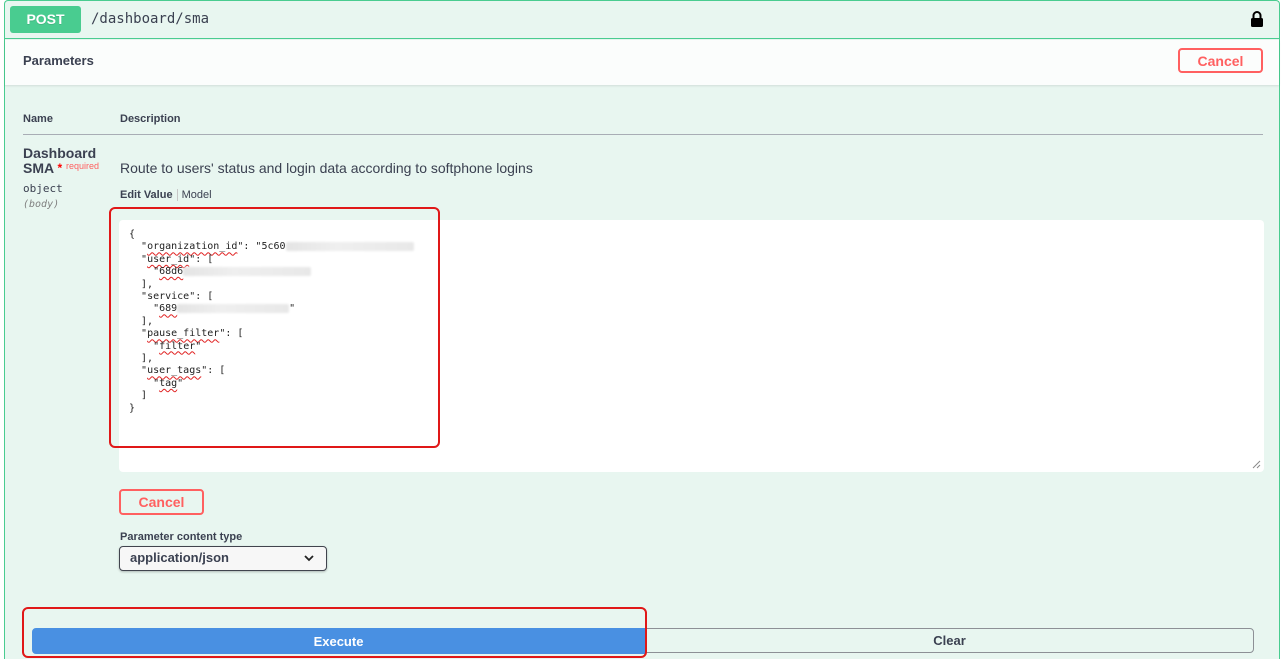  What do you see at coordinates (197, 195) in the screenshot?
I see `tab-model: Model` at bounding box center [197, 195].